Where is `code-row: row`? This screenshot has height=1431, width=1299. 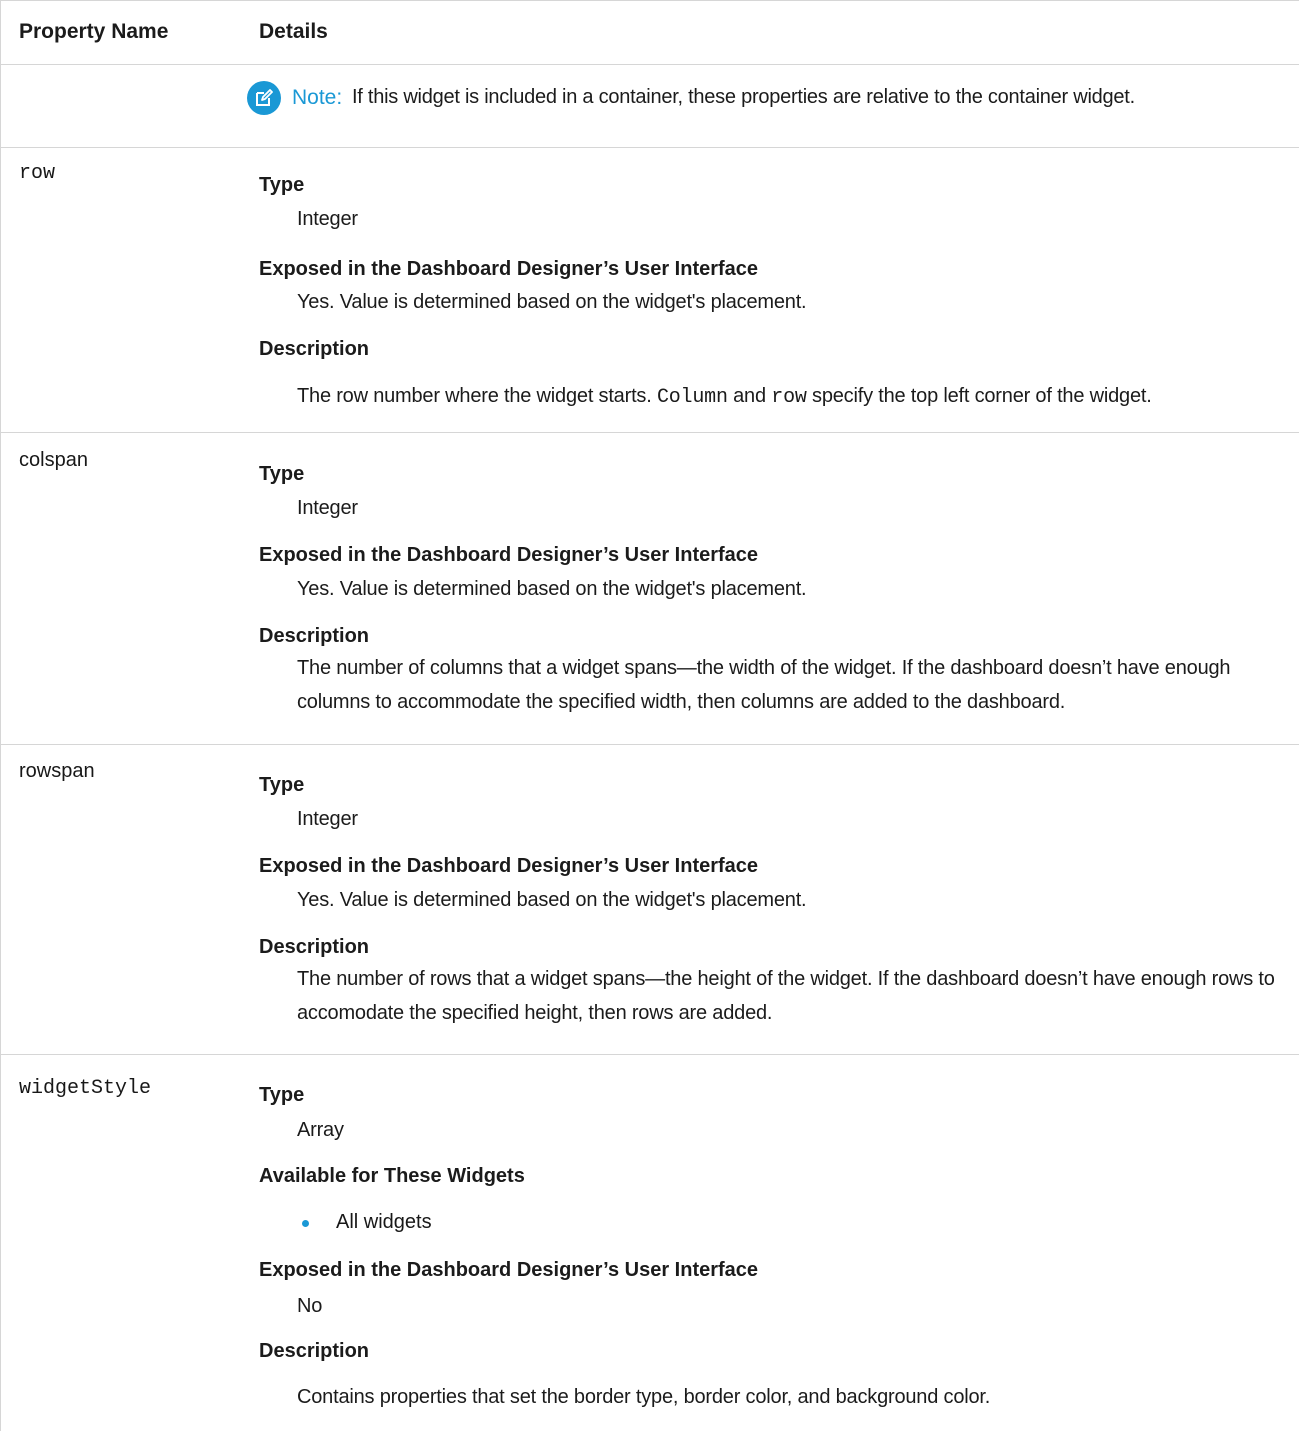
code-row: row is located at coordinates (789, 397).